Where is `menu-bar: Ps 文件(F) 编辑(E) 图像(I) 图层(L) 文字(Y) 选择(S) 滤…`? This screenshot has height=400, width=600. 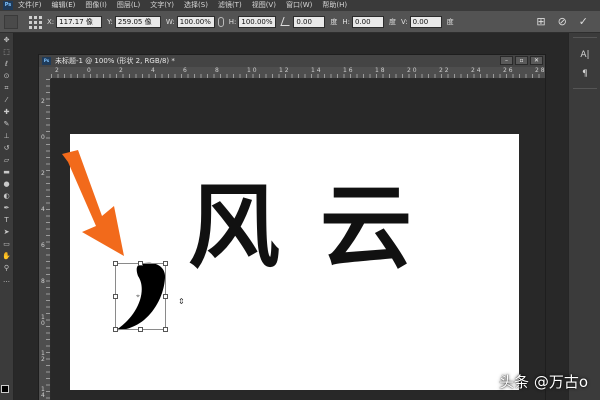
menu-bar: Ps 文件(F) 编辑(E) 图像(I) 图层(L) 文字(Y) 选择(S) 滤… is located at coordinates (300, 5).